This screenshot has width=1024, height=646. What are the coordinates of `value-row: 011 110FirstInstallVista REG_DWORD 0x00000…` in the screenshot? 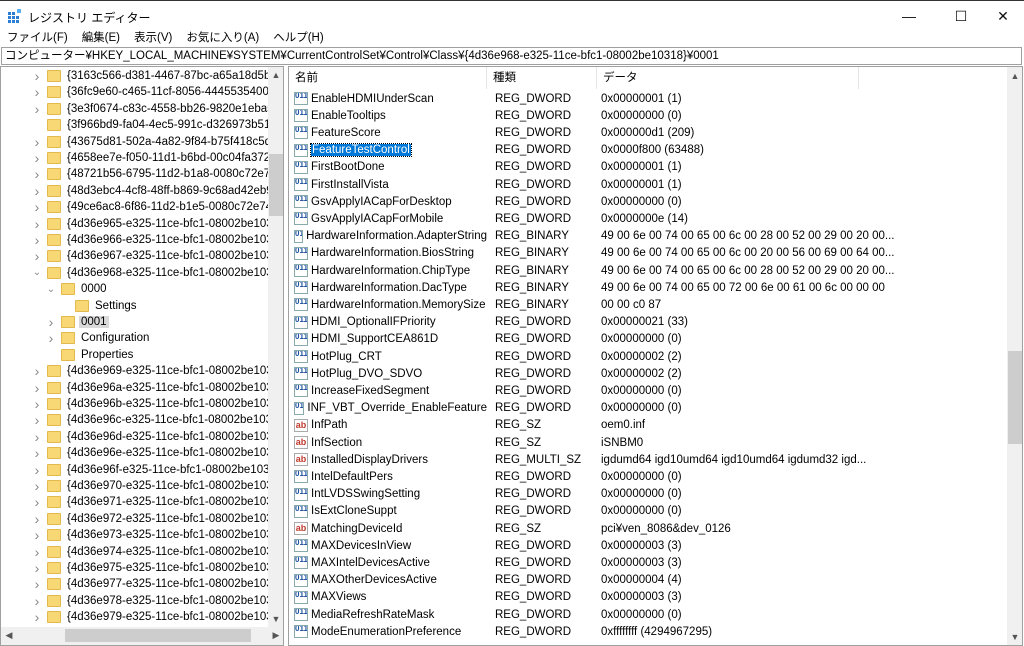 It's located at (648, 184).